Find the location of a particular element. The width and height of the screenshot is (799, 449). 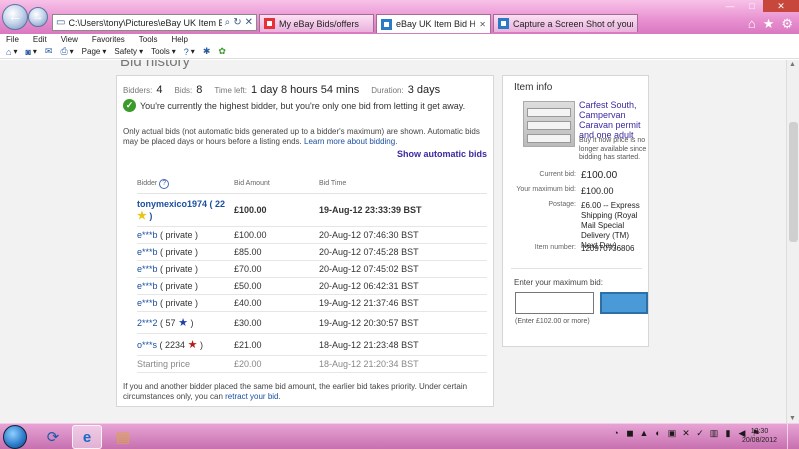

network-icon: ▮ is located at coordinates (728, 433).